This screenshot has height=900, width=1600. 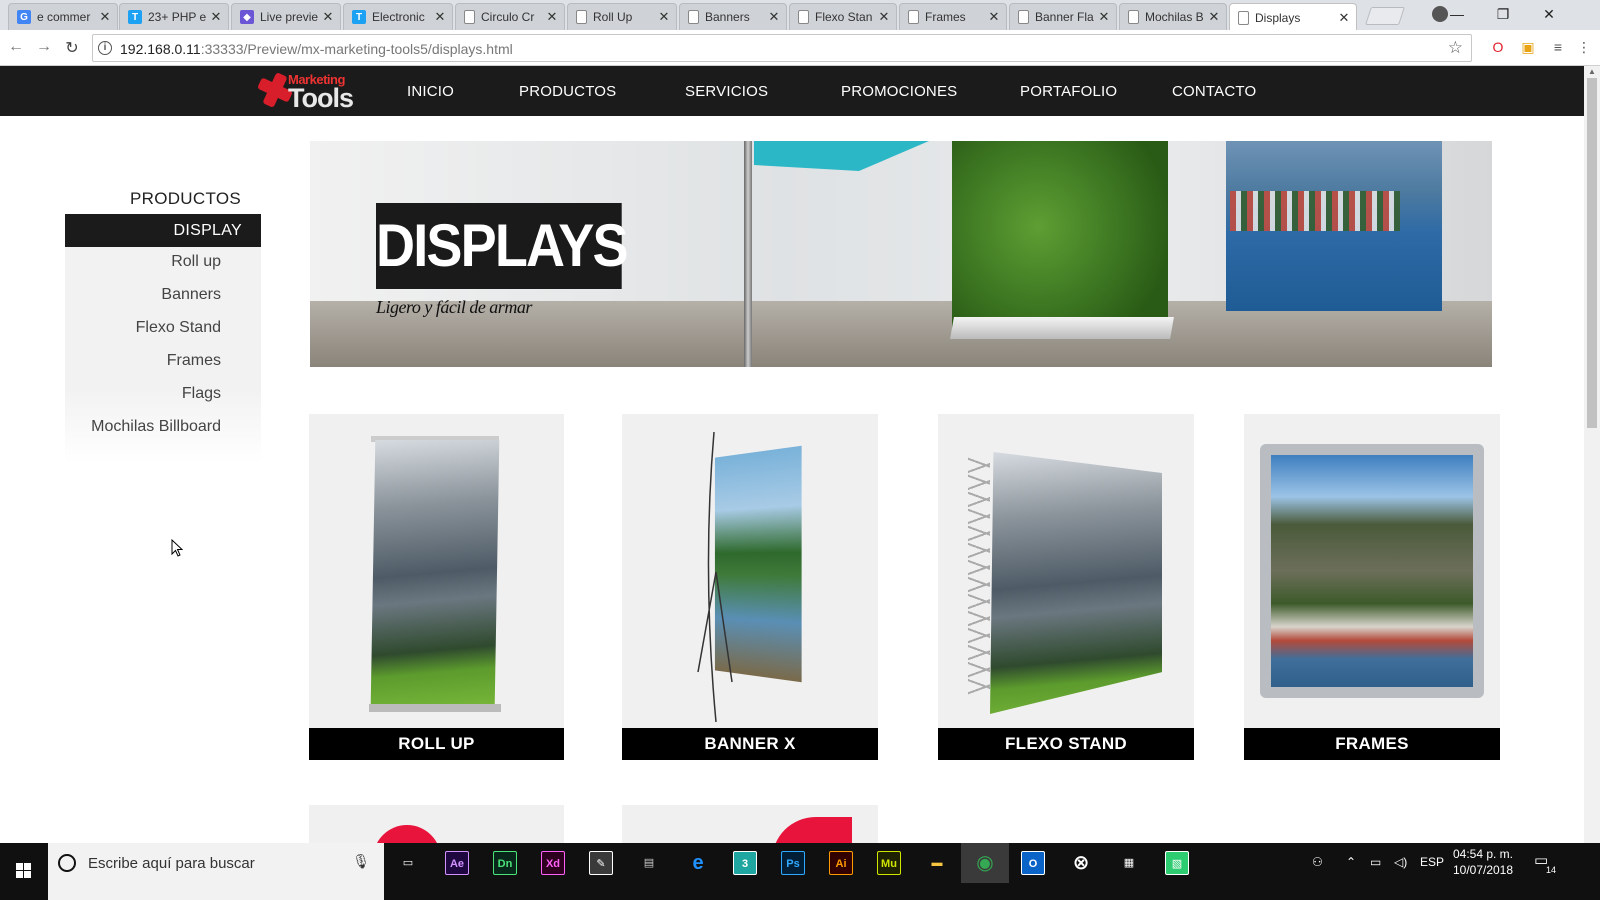 I want to click on sidebar-item-banners: Banners, so click(x=191, y=295).